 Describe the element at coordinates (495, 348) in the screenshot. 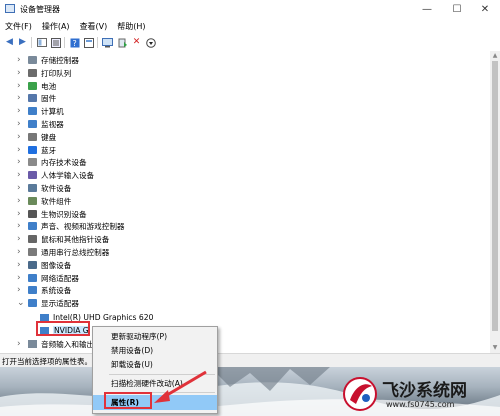

I see `scroll-down-icon: ▼` at that location.